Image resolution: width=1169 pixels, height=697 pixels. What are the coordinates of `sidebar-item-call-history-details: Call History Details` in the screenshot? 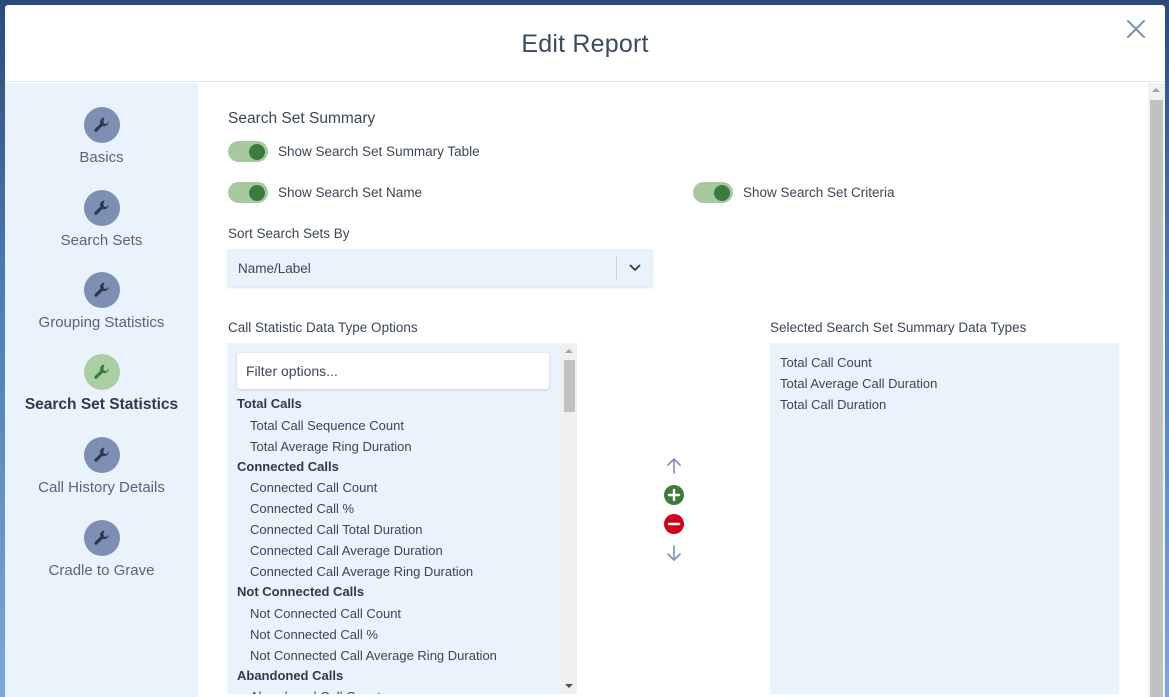 It's located at (101, 466).